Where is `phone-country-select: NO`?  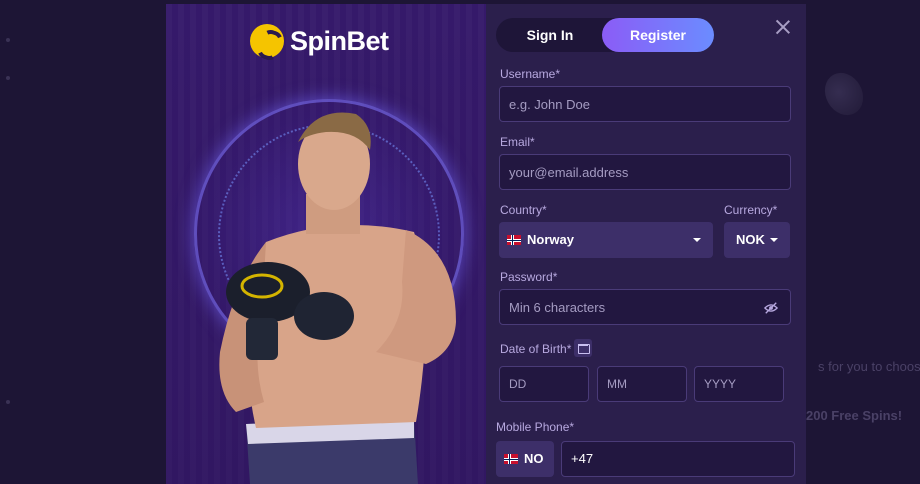
phone-country-select: NO is located at coordinates (525, 459).